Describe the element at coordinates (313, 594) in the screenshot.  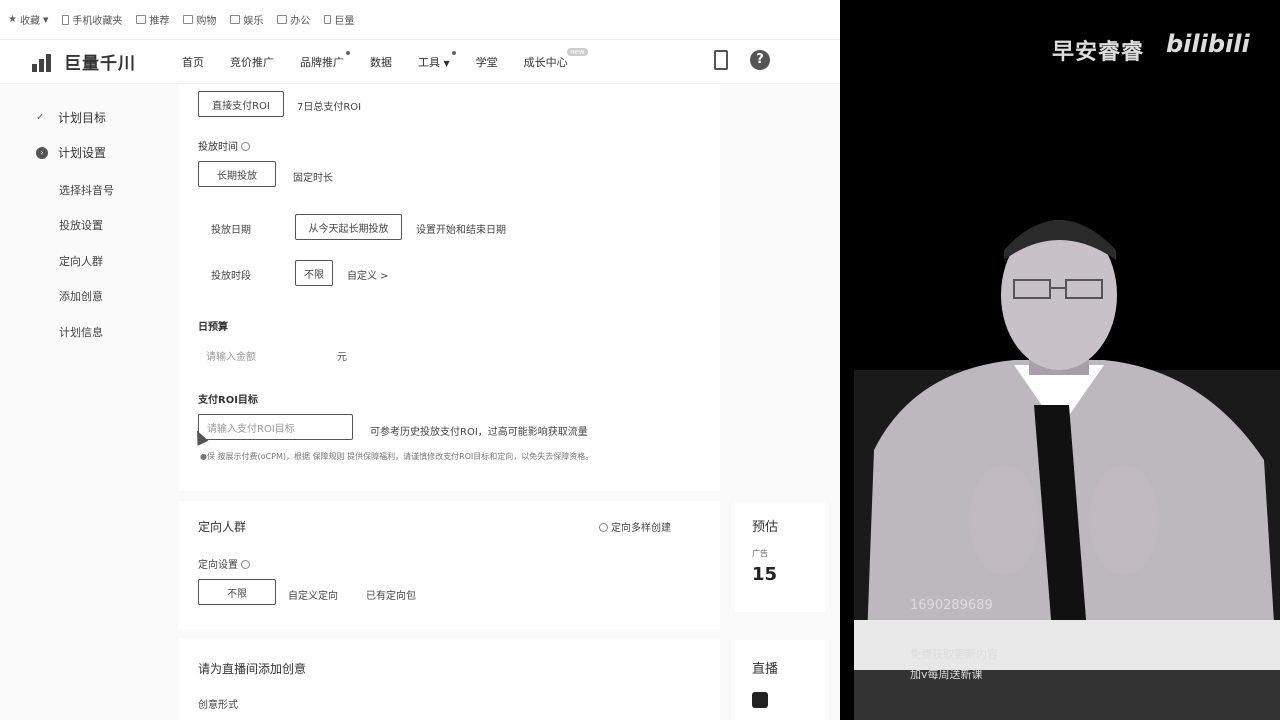
I see `targeting-custom: 自定义定向` at that location.